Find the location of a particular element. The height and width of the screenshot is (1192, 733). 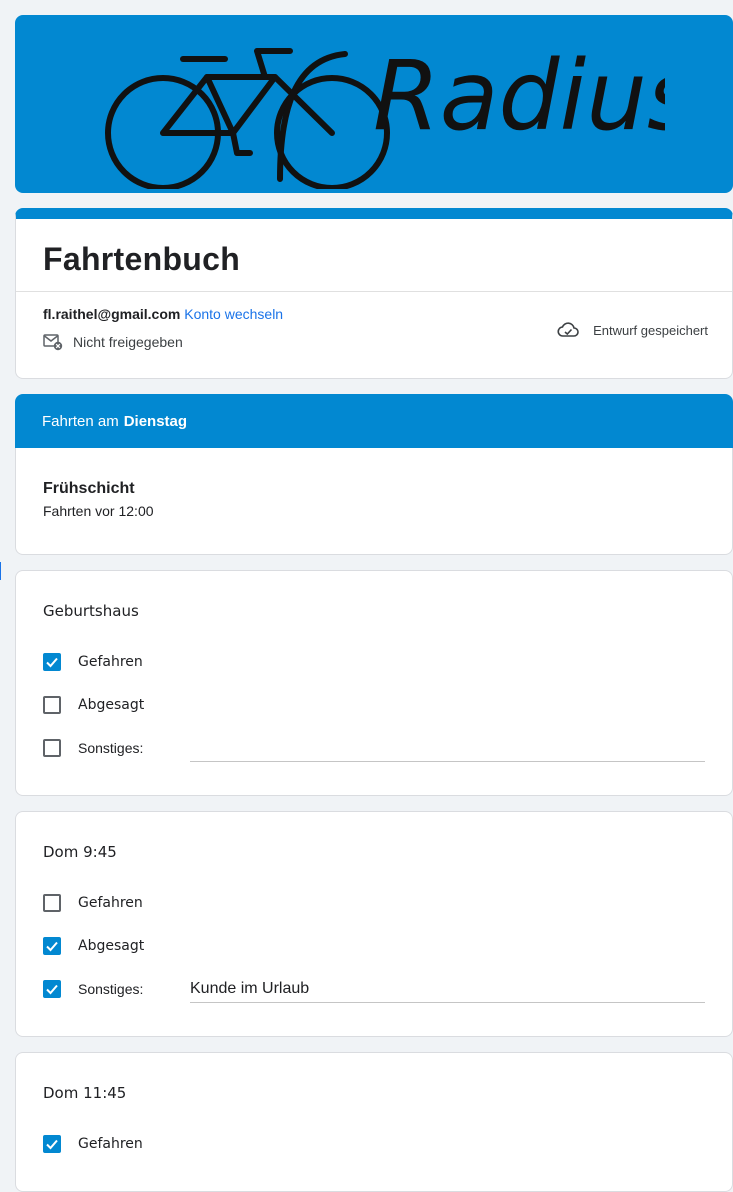

logo-text: Radius is located at coordinates (519, 96).